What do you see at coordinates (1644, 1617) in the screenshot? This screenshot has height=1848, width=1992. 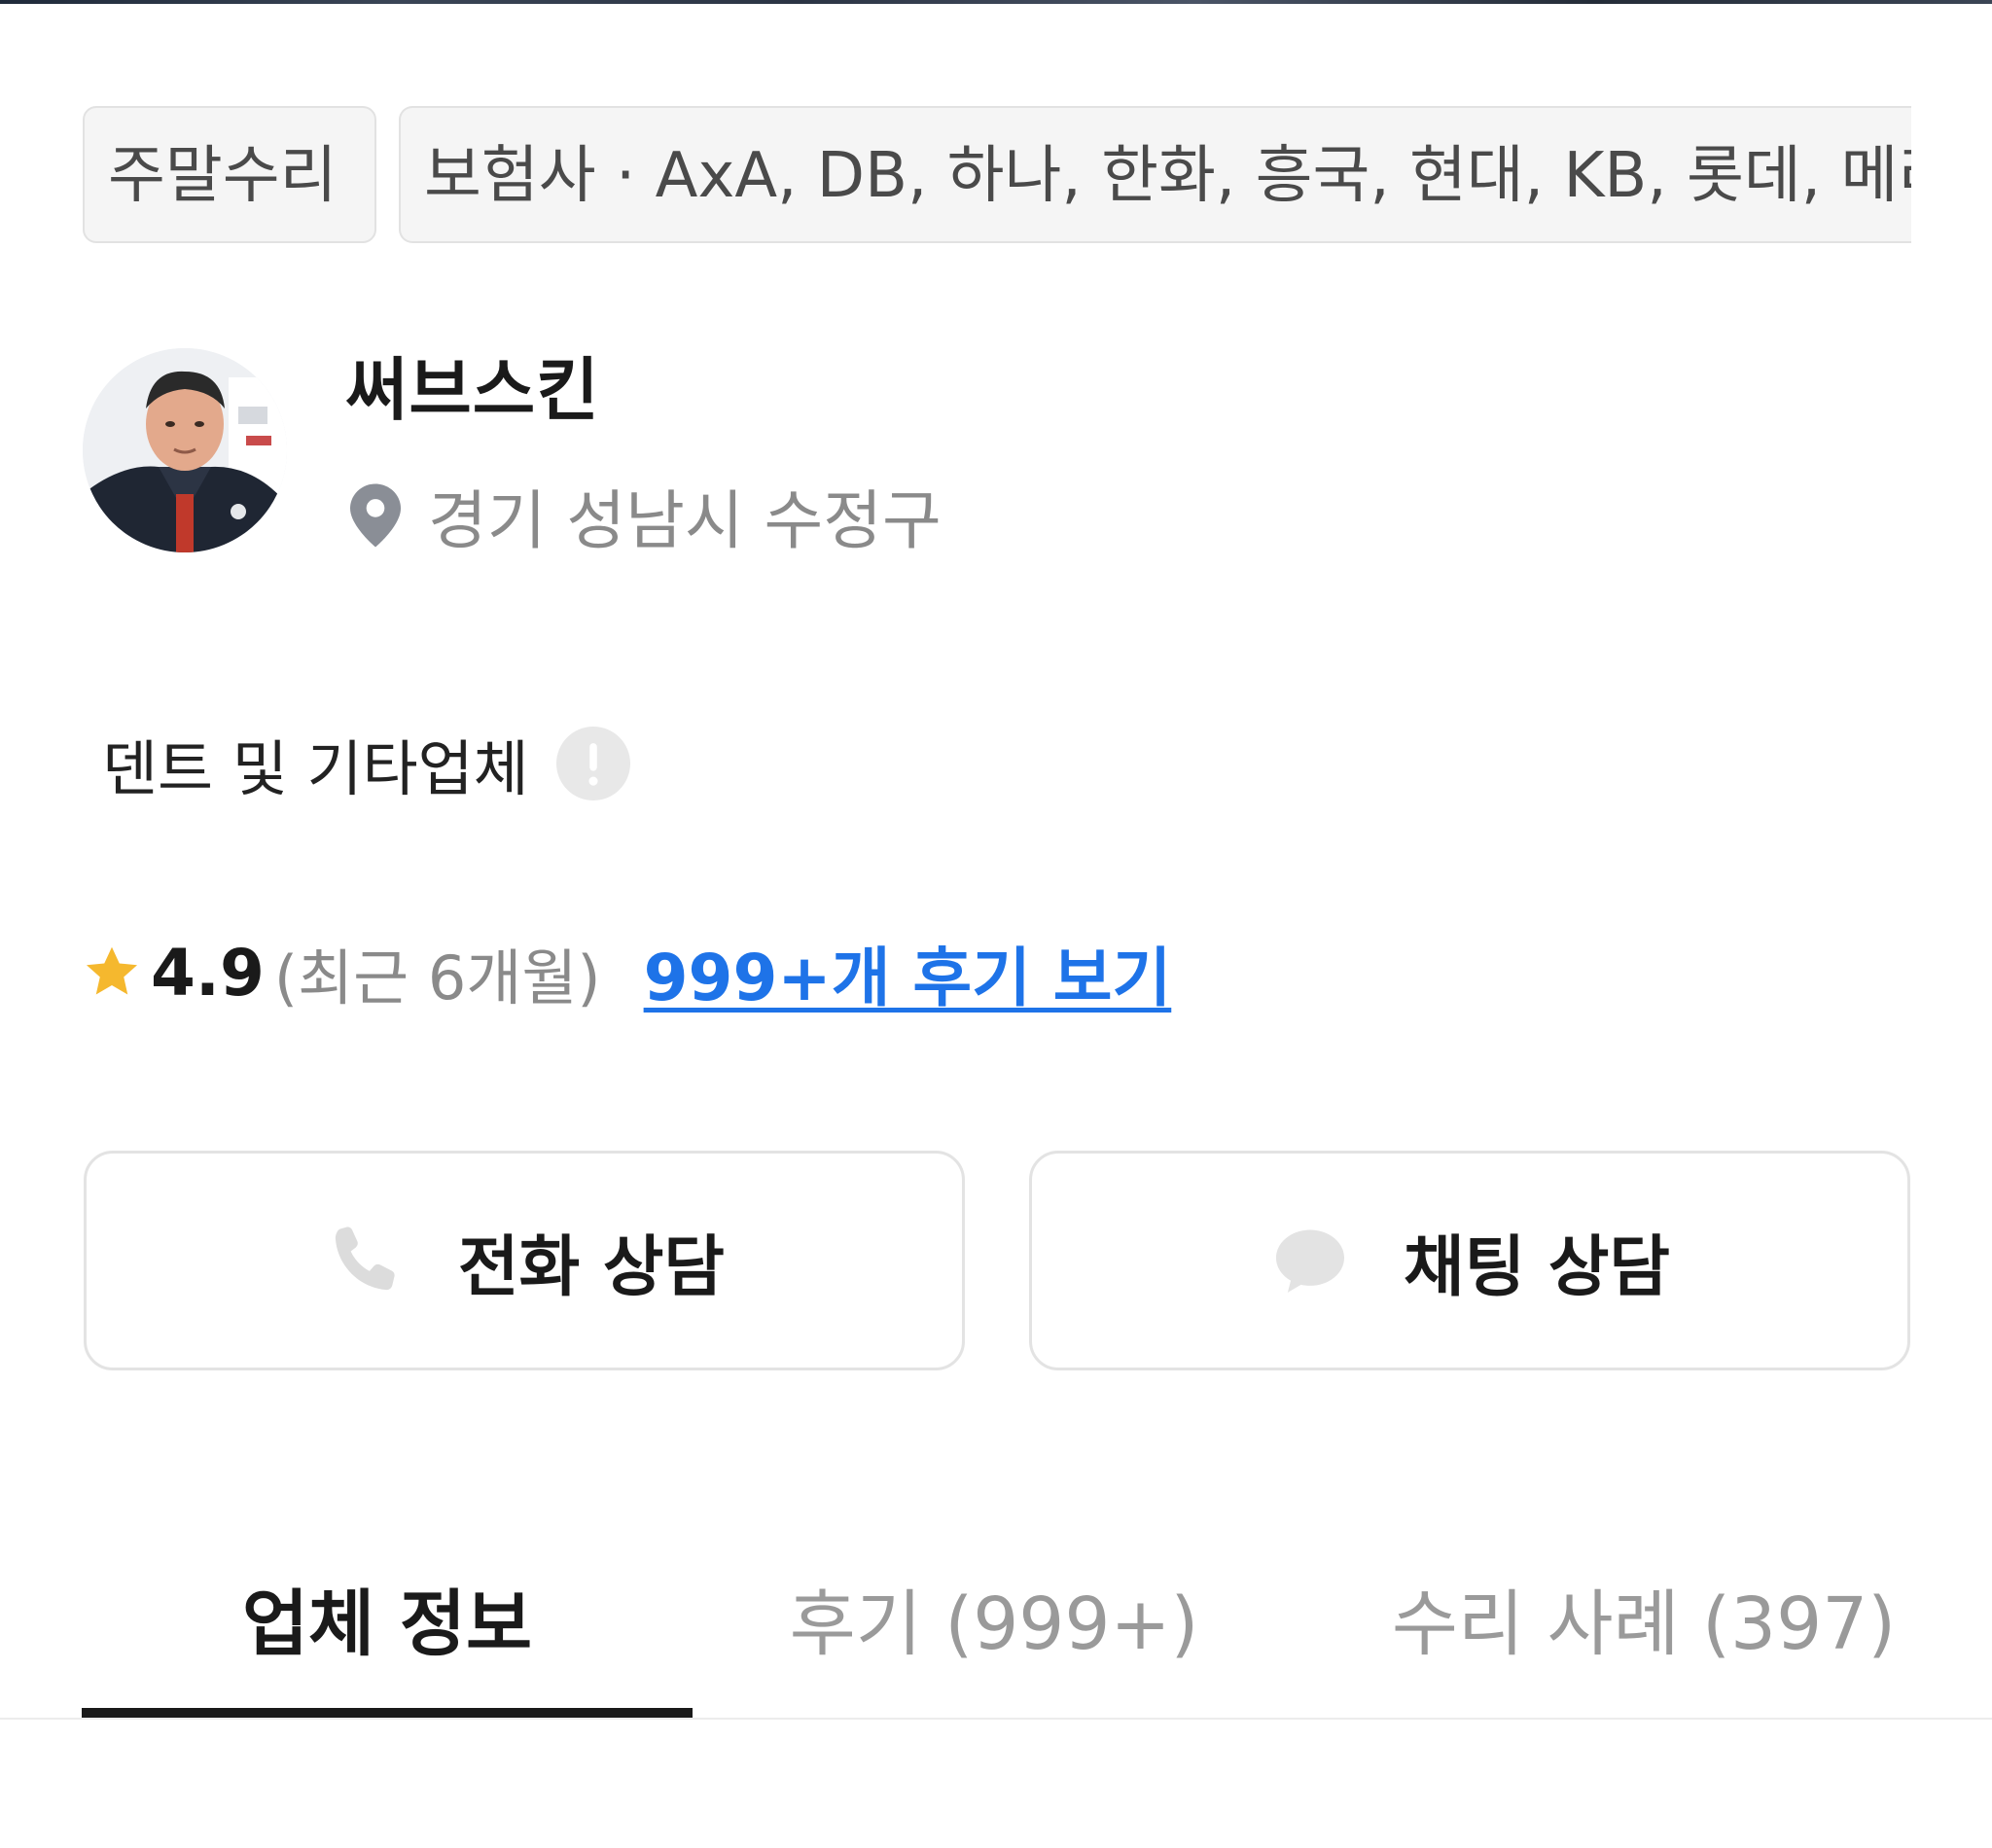 I see `tab-repair-cases: 수리 사례 (397)` at bounding box center [1644, 1617].